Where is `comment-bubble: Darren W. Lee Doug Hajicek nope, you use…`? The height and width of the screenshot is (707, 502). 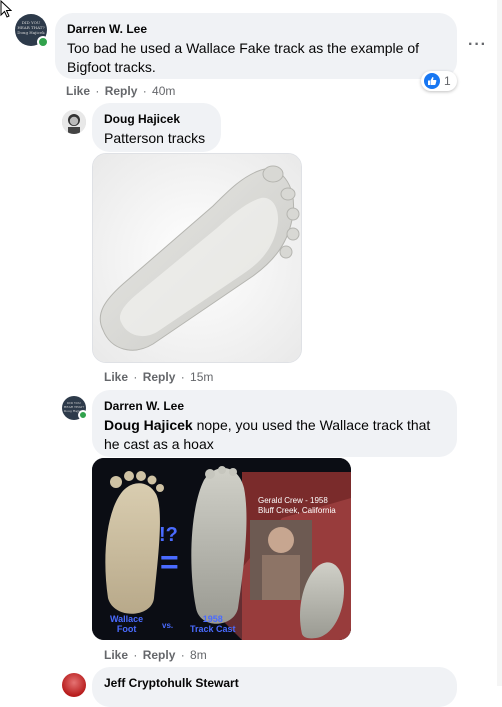 comment-bubble: Darren W. Lee Doug Hajicek nope, you use… is located at coordinates (274, 423).